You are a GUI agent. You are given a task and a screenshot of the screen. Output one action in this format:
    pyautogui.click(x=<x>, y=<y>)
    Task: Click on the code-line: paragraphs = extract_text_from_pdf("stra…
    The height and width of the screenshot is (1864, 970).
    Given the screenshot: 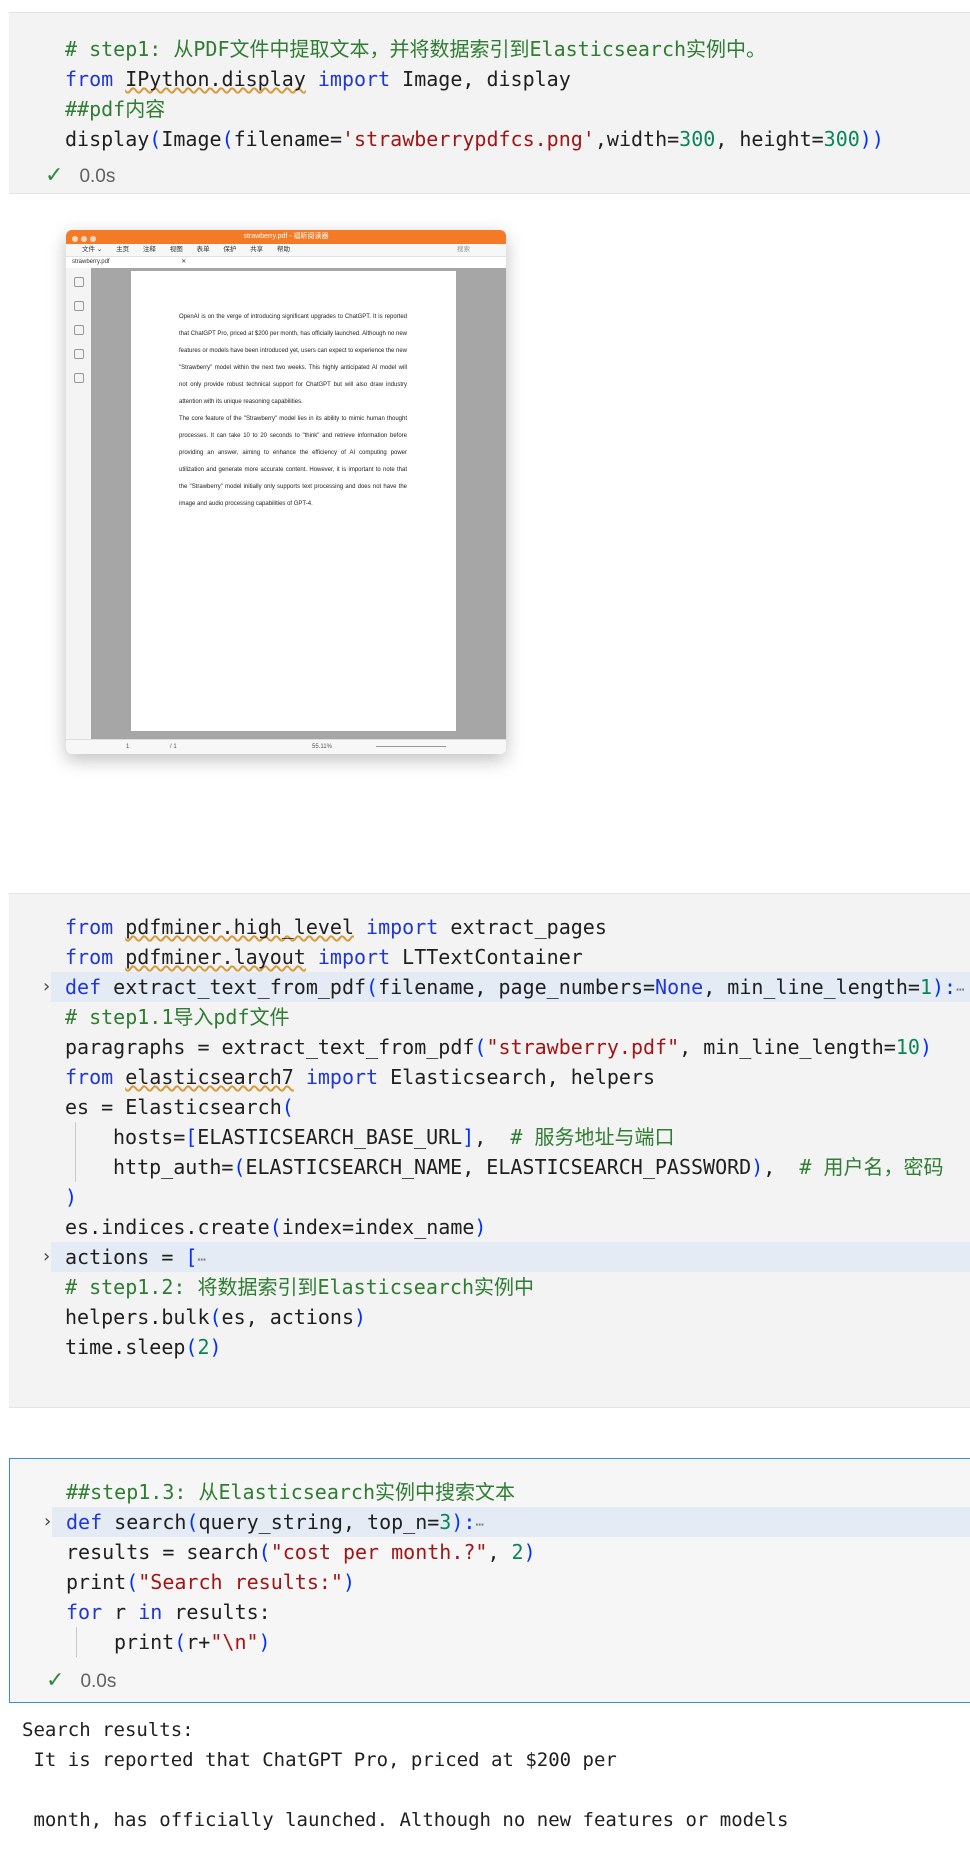 What is the action you would take?
    pyautogui.click(x=498, y=1047)
    